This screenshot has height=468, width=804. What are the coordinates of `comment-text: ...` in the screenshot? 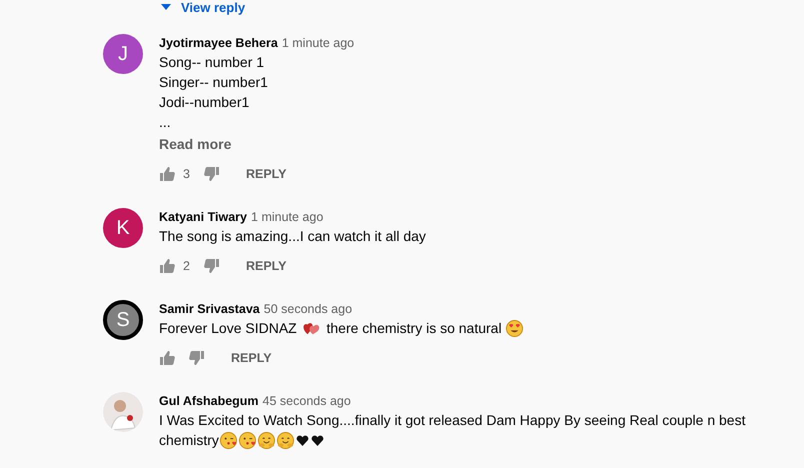 It's located at (165, 122).